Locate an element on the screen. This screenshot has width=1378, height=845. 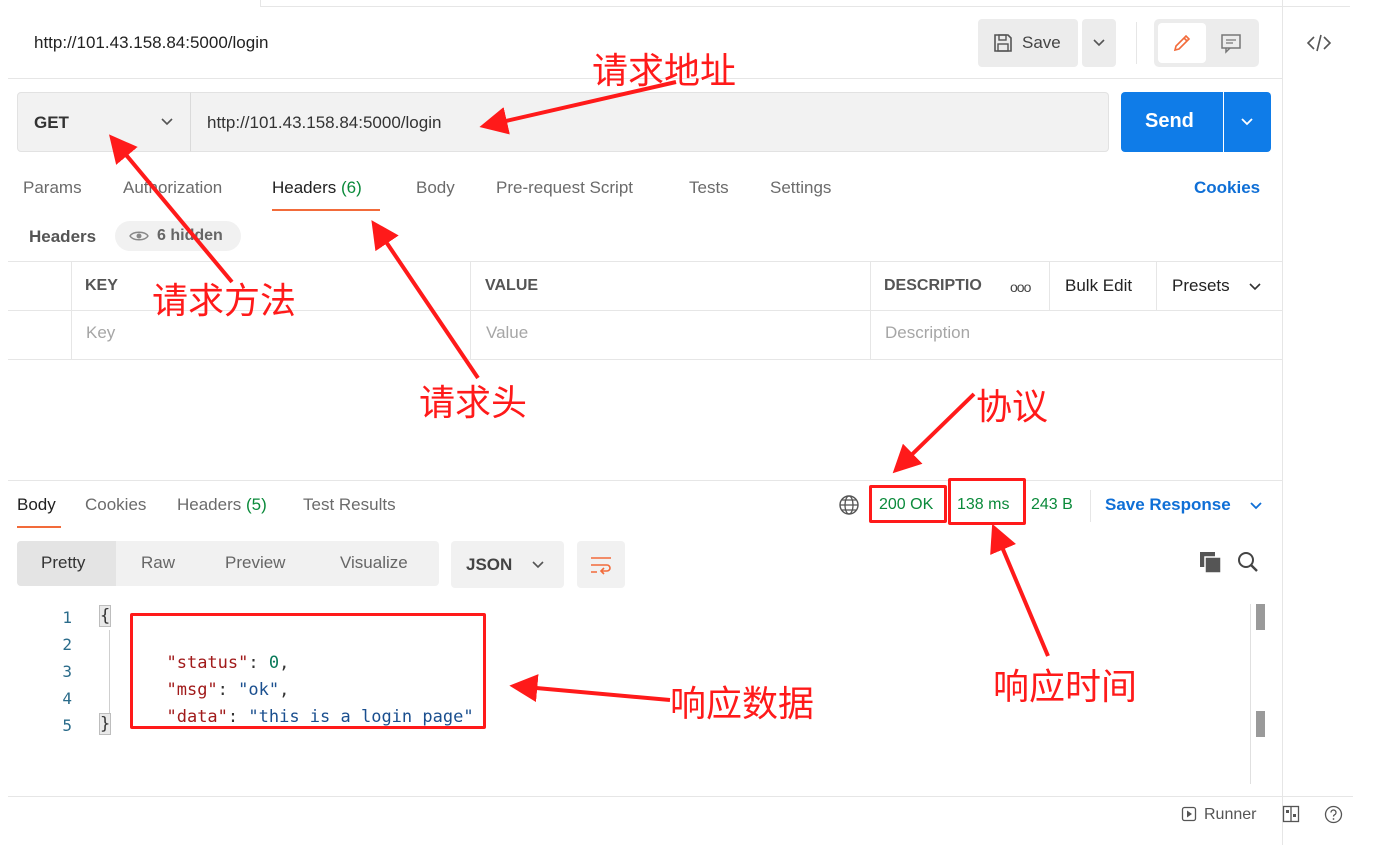
annotation-data: 响应数据 is located at coordinates (742, 704).